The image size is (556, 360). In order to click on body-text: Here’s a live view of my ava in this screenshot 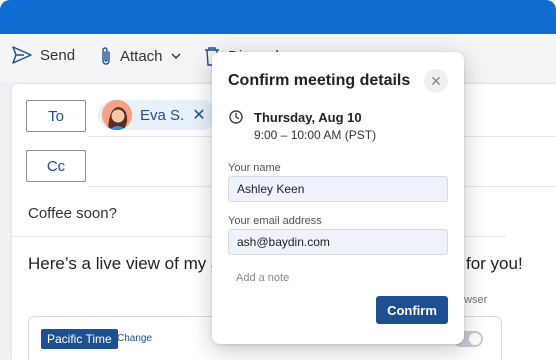, I will do `click(133, 264)`.